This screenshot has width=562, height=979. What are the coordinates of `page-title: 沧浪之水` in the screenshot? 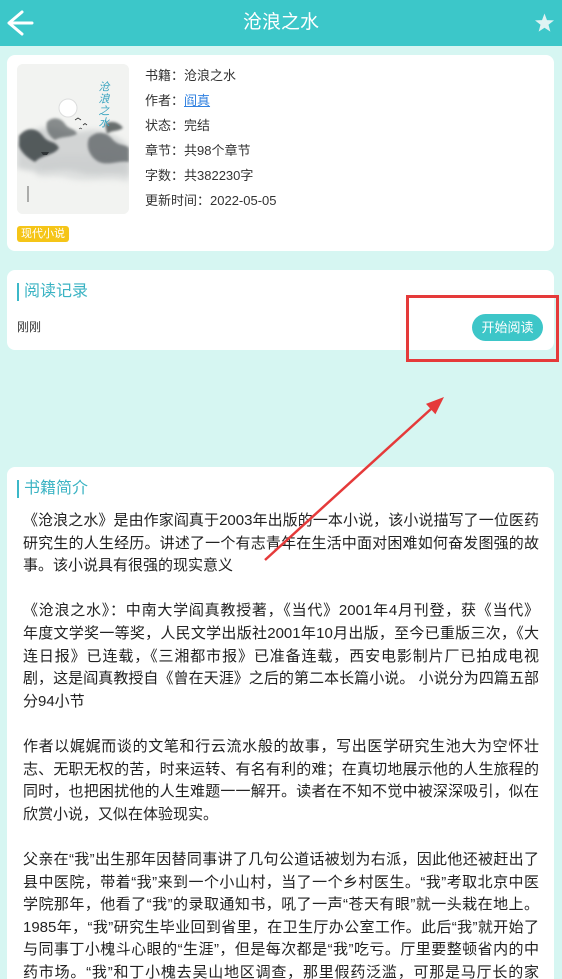 It's located at (280, 22).